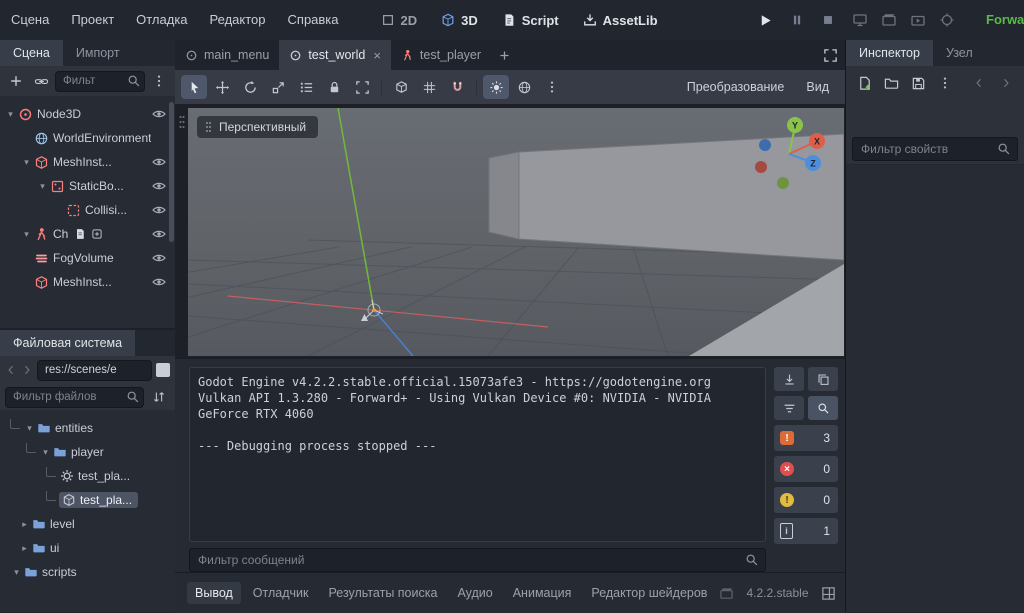 This screenshot has height=613, width=1024. Describe the element at coordinates (806, 438) in the screenshot. I see `errors-warnings-badge: 3` at that location.